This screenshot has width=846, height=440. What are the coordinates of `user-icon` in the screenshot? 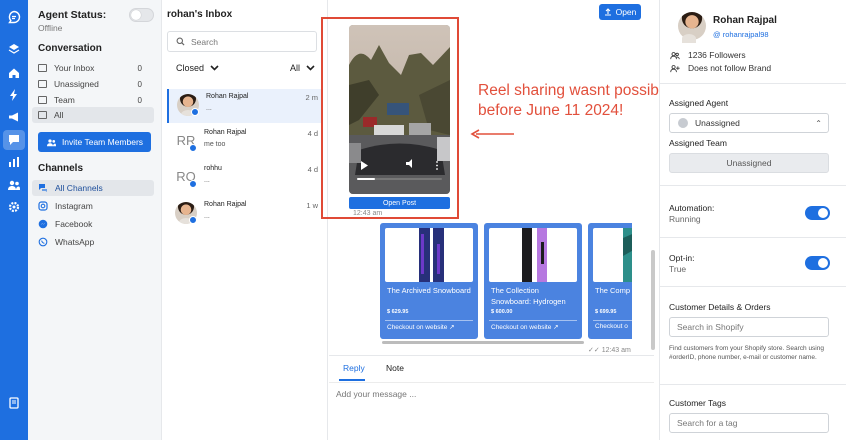 It's located at (683, 123).